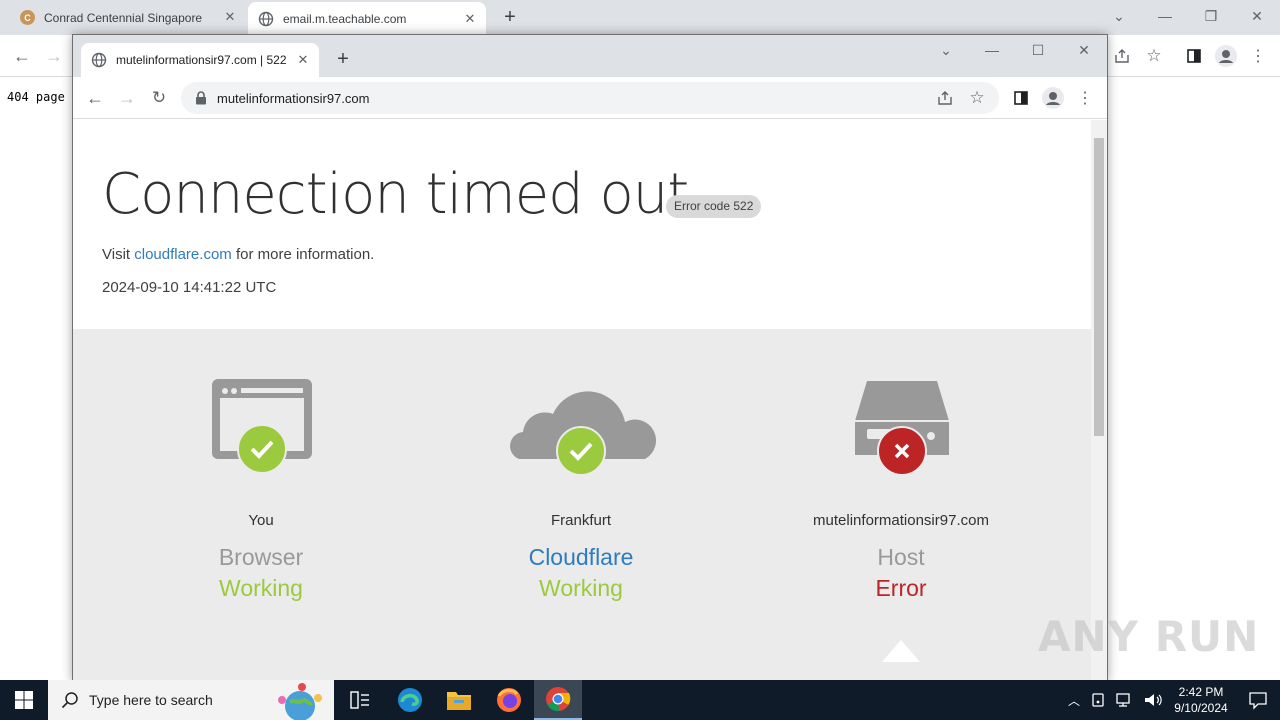 The image size is (1280, 720). What do you see at coordinates (159, 98) in the screenshot?
I see `reload-icon: ↻` at bounding box center [159, 98].